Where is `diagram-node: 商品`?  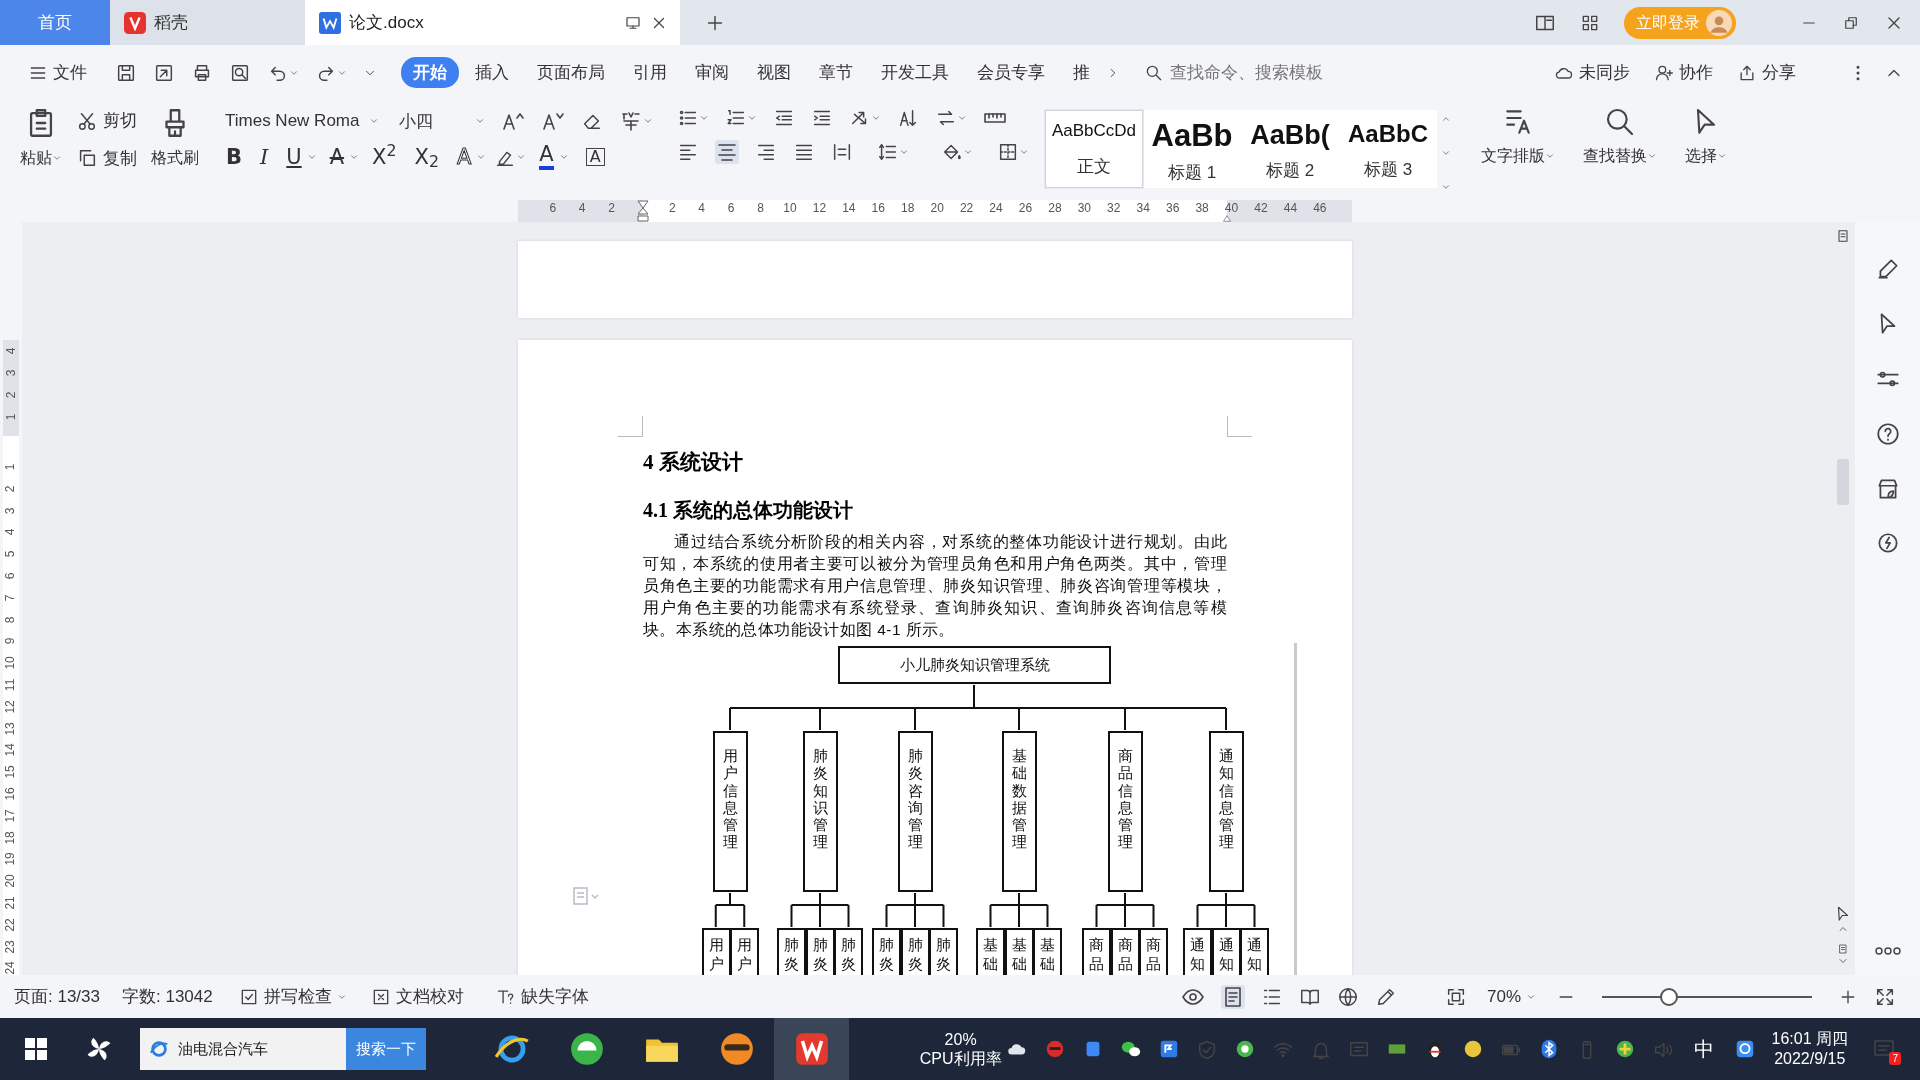
diagram-node: 商品 is located at coordinates (1097, 951).